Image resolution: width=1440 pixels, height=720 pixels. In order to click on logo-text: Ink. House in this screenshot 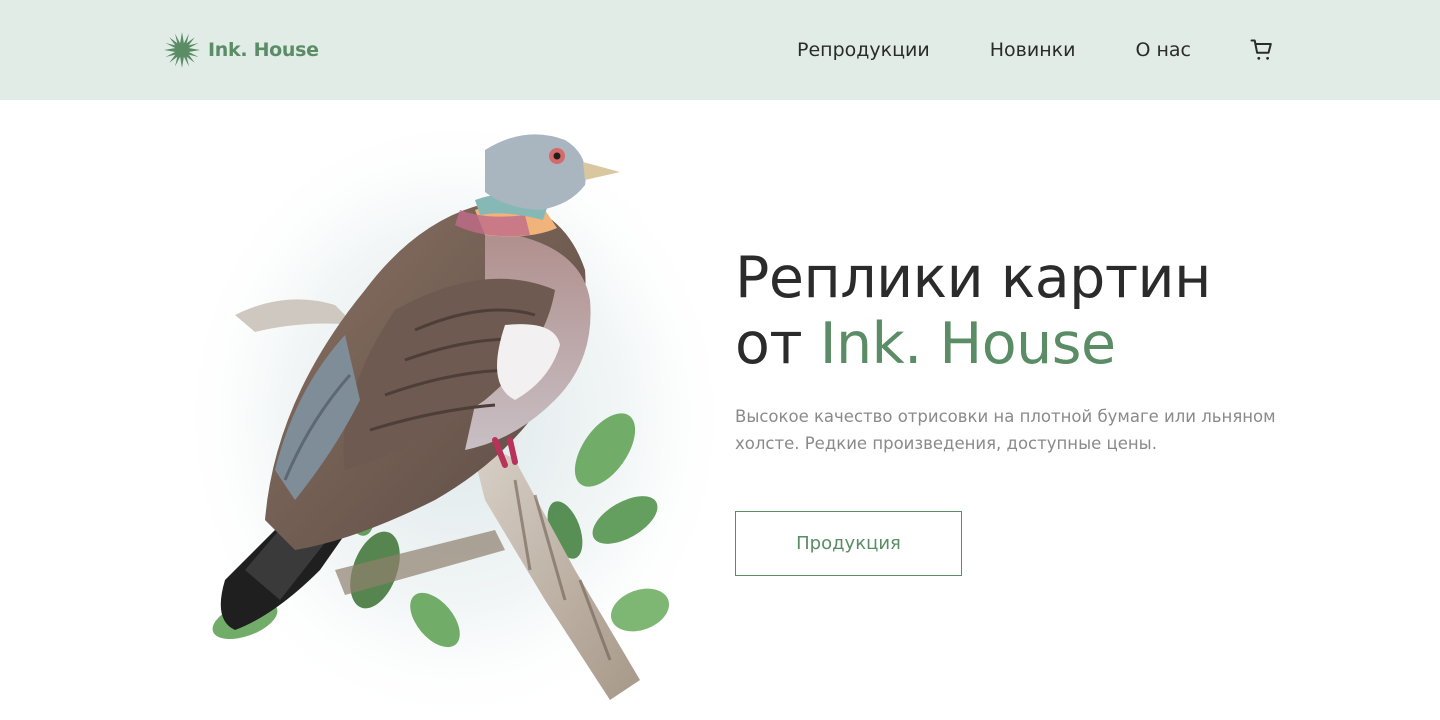, I will do `click(263, 50)`.